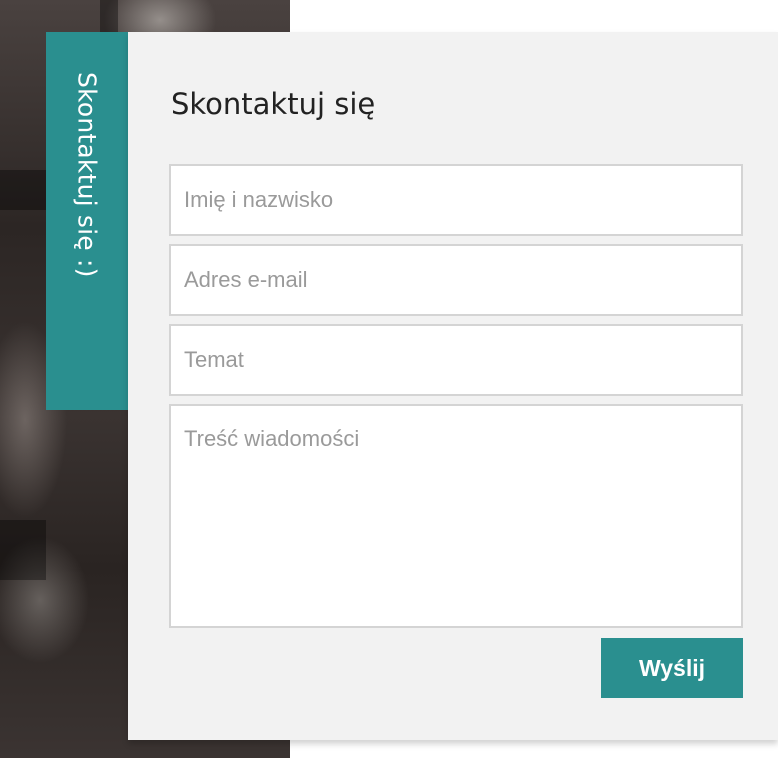 The height and width of the screenshot is (758, 778). I want to click on contact-side-tab: Skontaktuj się :), so click(87, 221).